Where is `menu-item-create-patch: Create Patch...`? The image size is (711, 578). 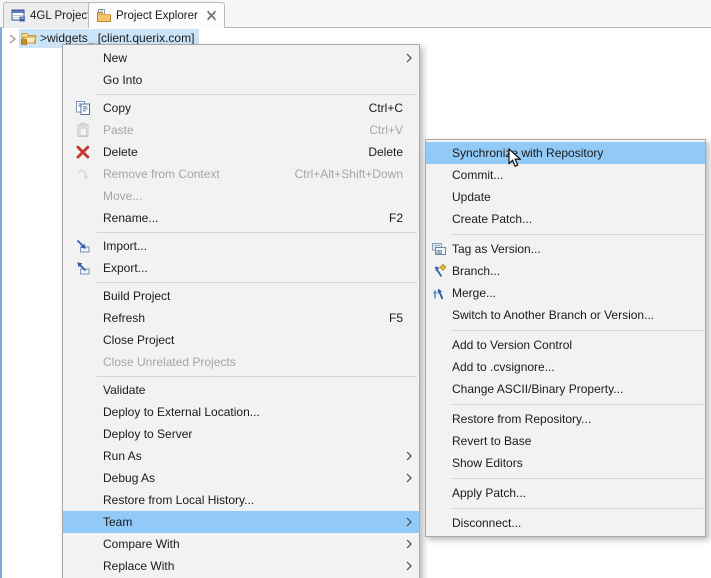 menu-item-create-patch: Create Patch... is located at coordinates (565, 219).